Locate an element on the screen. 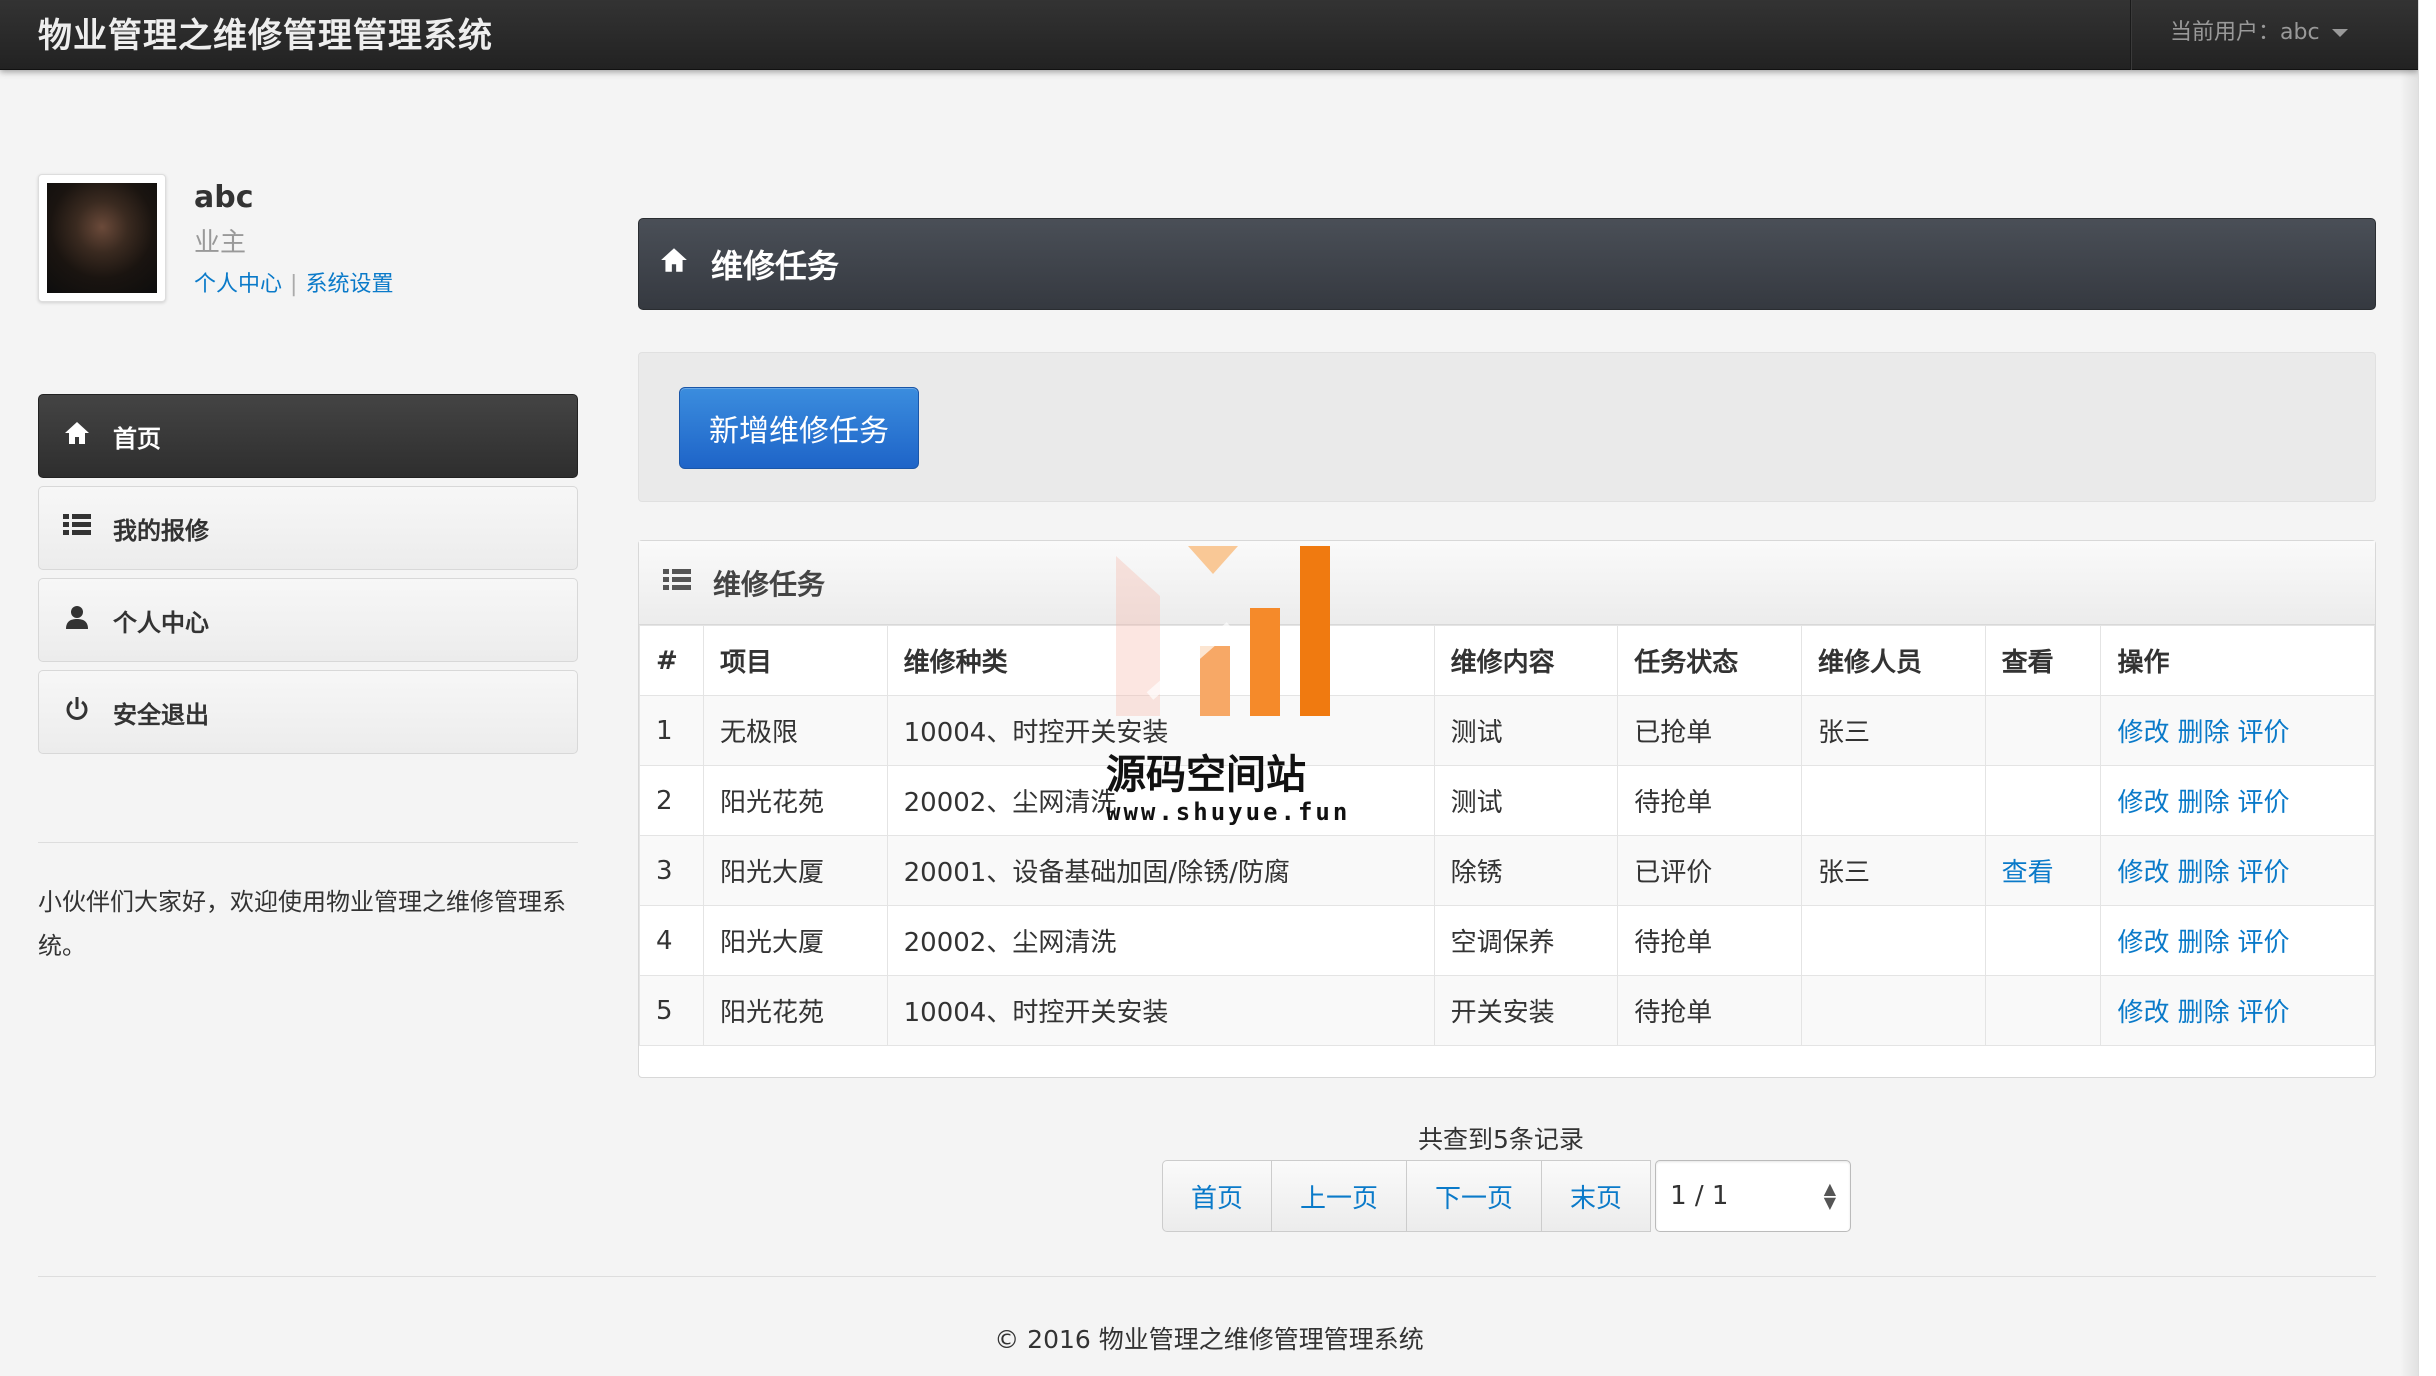 This screenshot has height=1376, width=2436. sidebar-item-logout: 安全退出 is located at coordinates (308, 712).